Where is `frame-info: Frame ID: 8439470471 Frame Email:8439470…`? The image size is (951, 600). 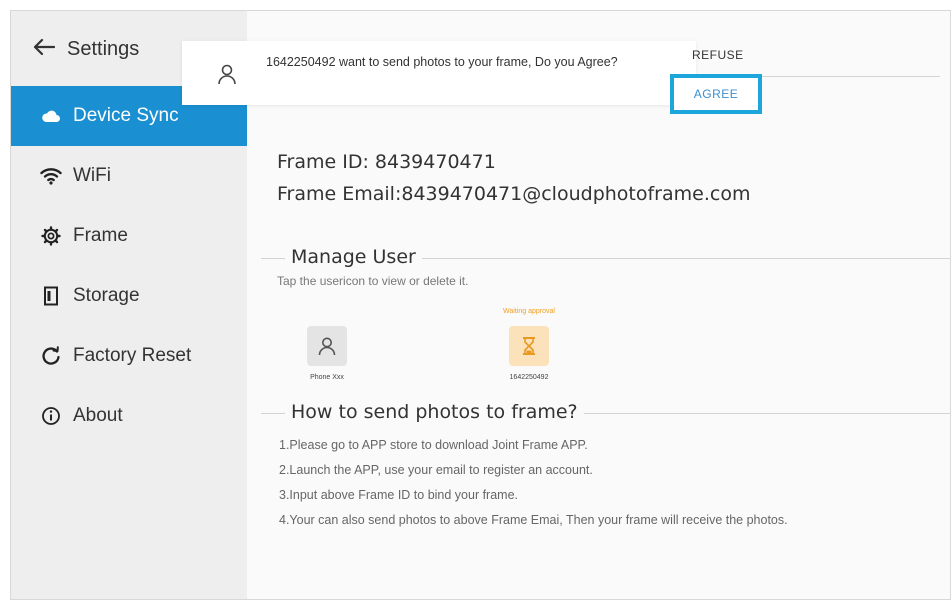 frame-info: Frame ID: 8439470471 Frame Email:8439470… is located at coordinates (513, 178).